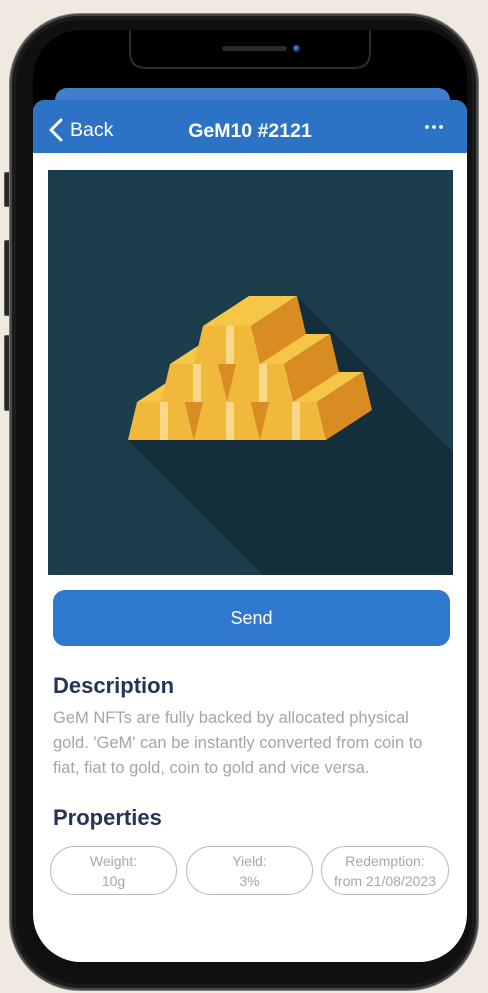 The image size is (488, 993). Describe the element at coordinates (107, 817) in the screenshot. I see `properties-heading: Properties` at that location.